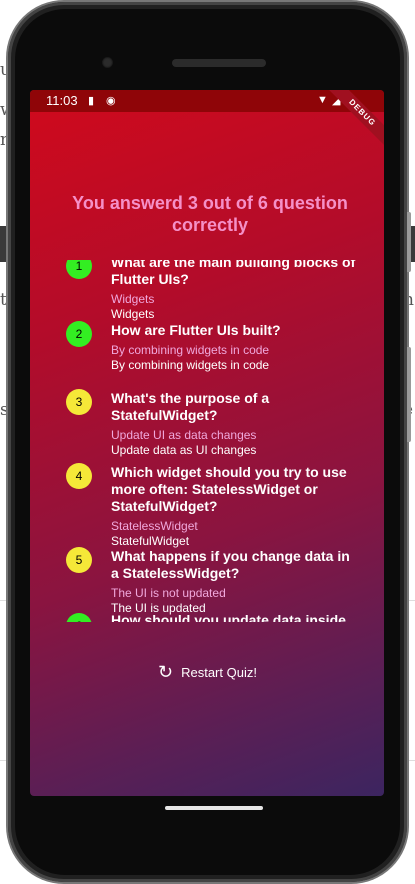 This screenshot has height=884, width=415. Describe the element at coordinates (79, 560) in the screenshot. I see `question-index-badge: 5` at that location.